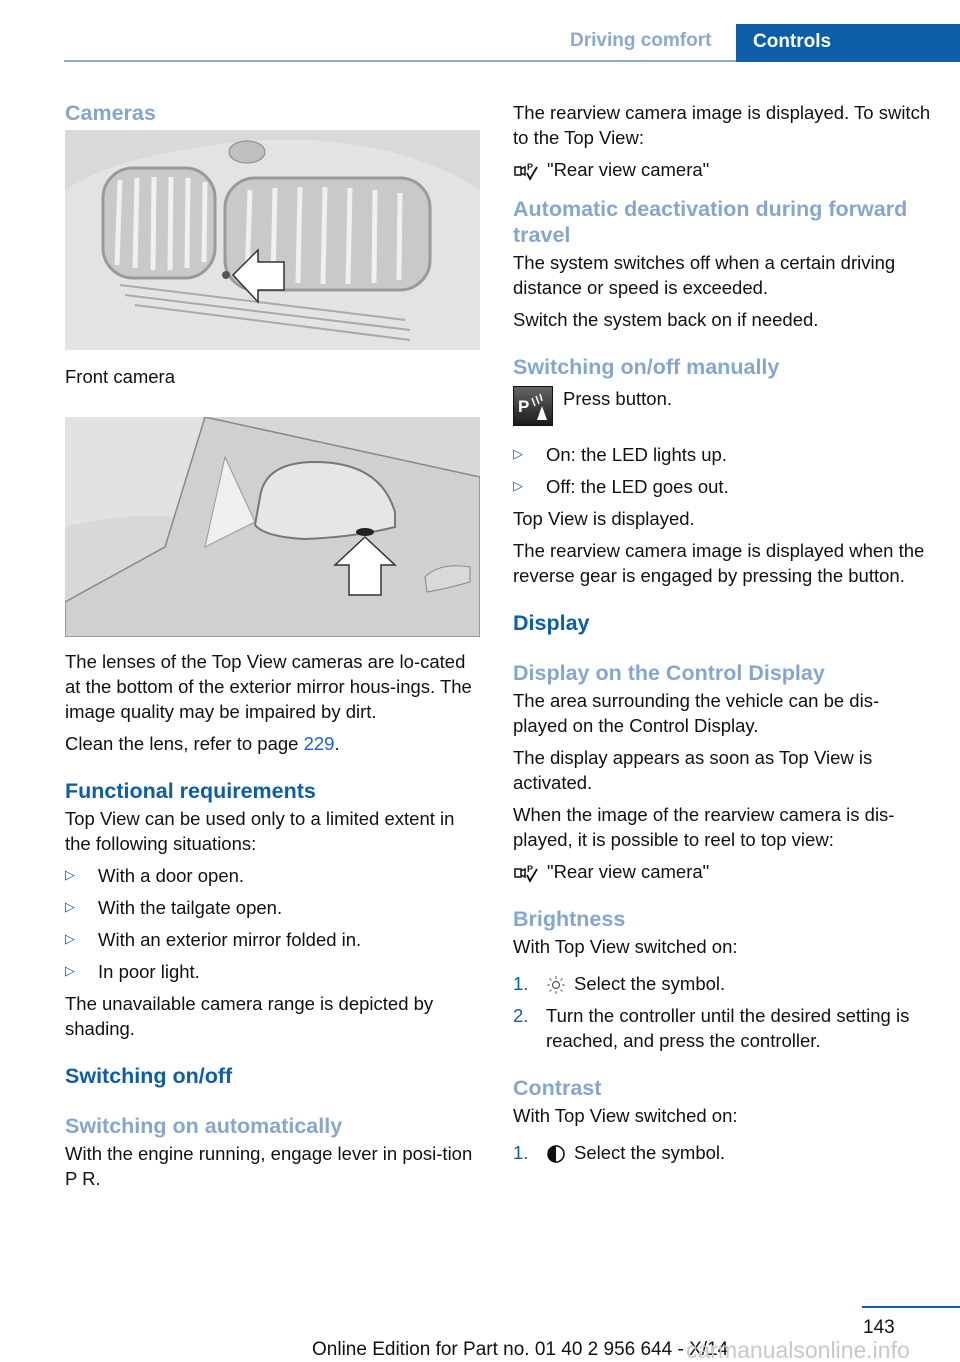 Image resolution: width=960 pixels, height=1362 pixels. What do you see at coordinates (174, 907) in the screenshot?
I see `list-item: ▷ With the tailgate open.` at bounding box center [174, 907].